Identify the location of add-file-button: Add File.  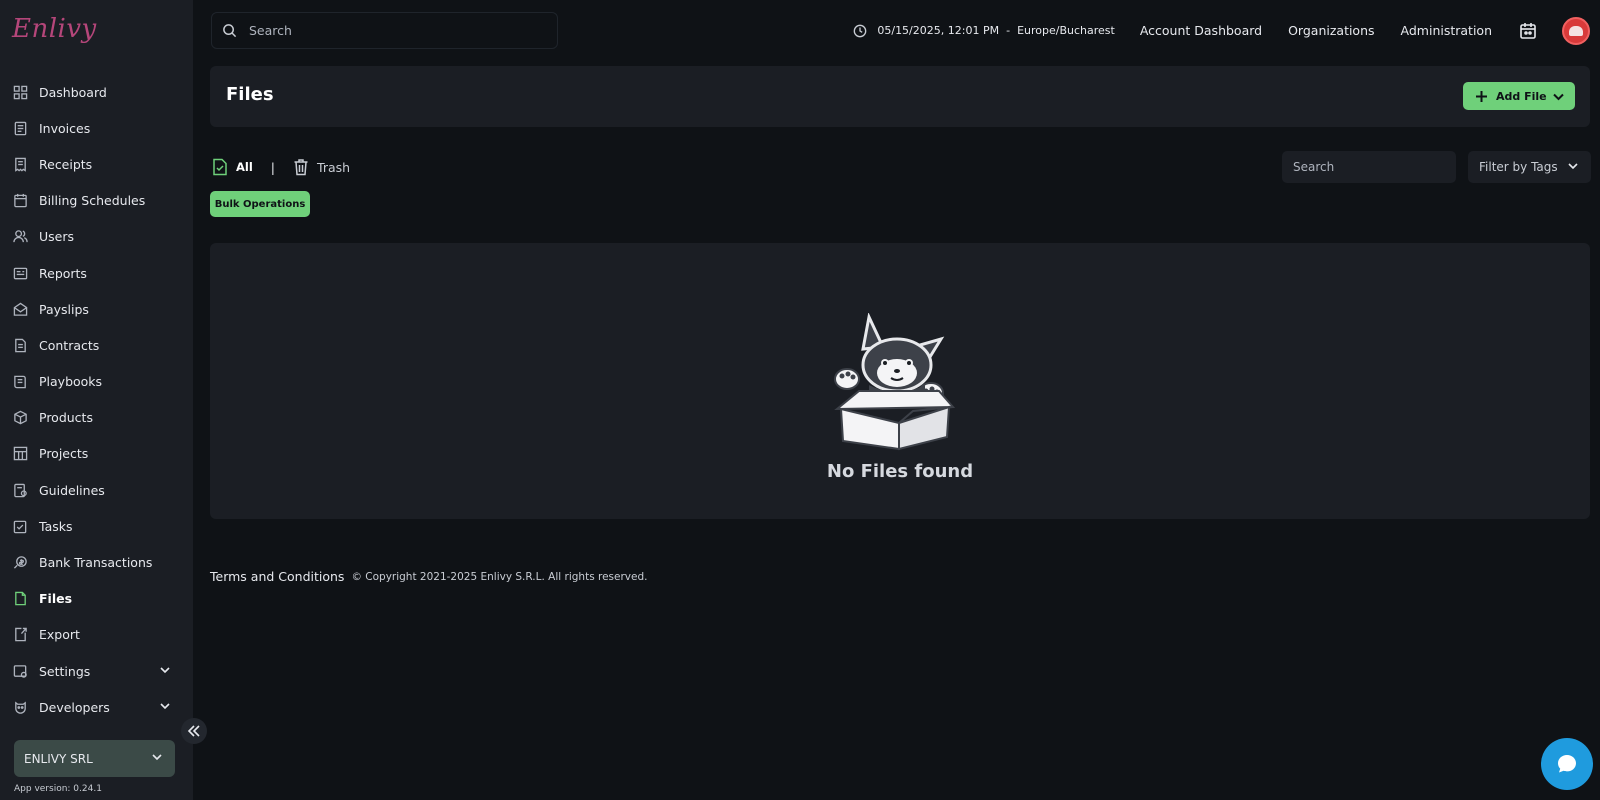
(1519, 96).